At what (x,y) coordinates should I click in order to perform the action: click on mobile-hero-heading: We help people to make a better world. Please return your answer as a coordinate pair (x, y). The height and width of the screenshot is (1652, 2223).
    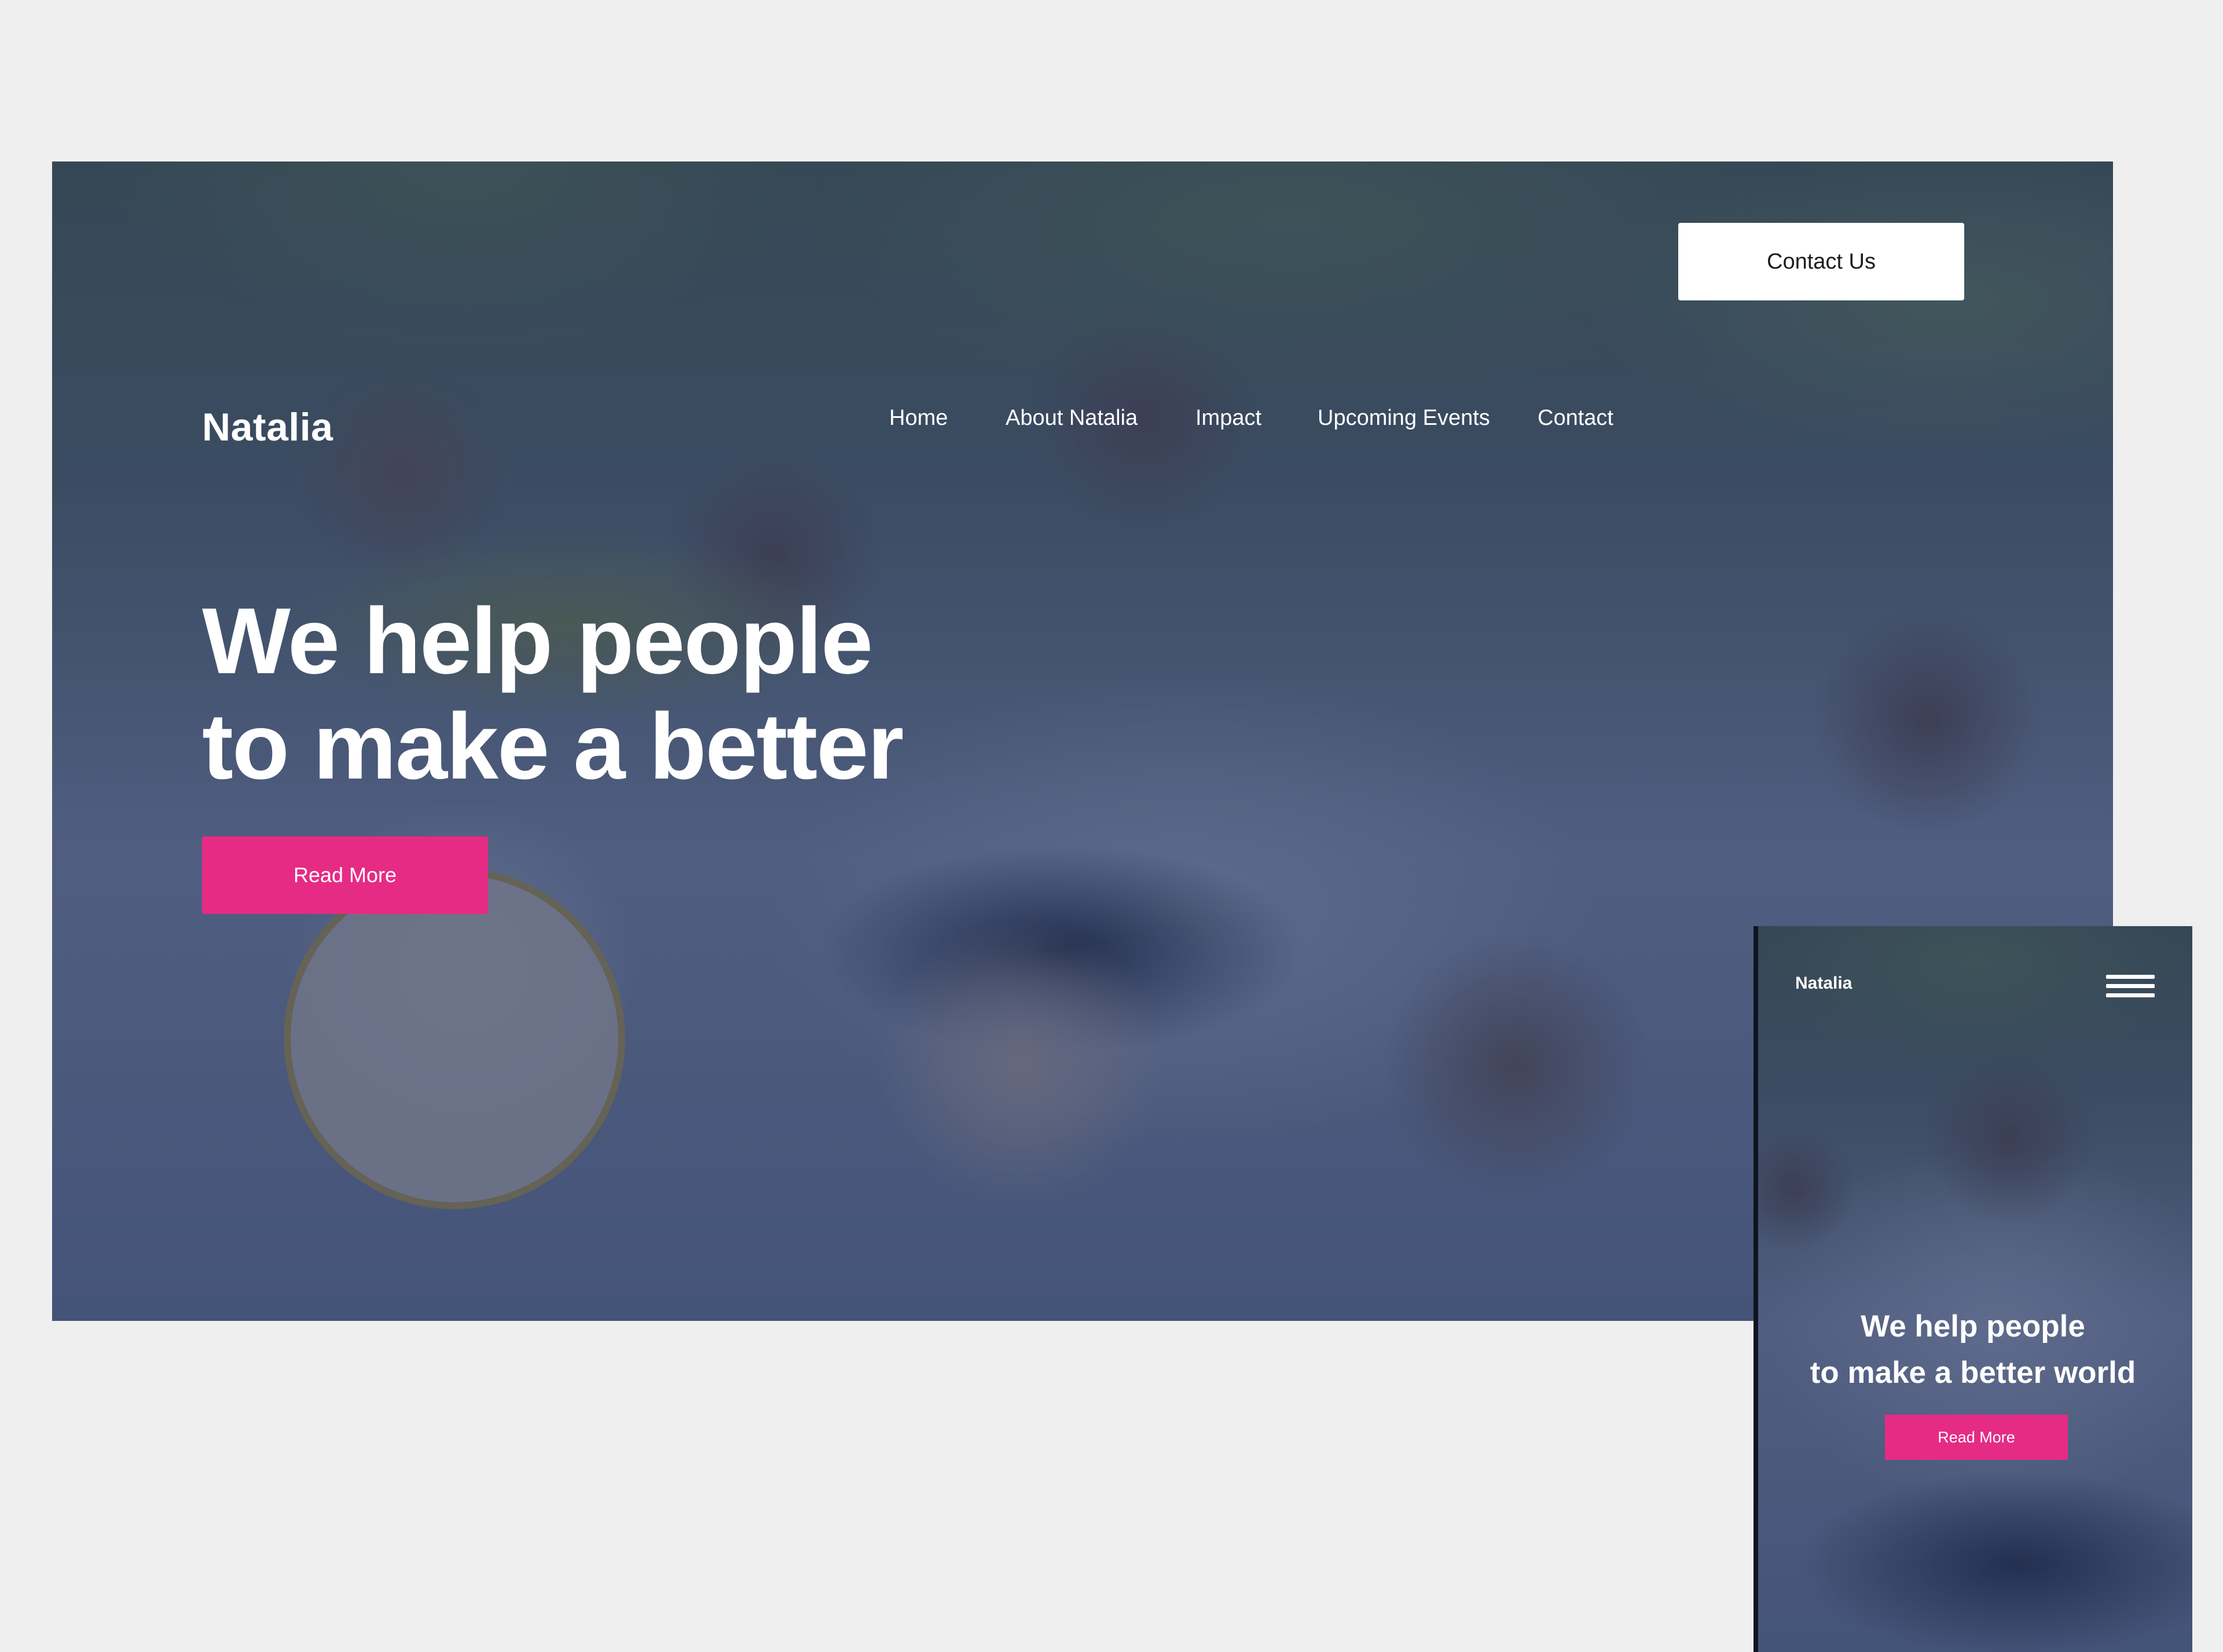
    Looking at the image, I should click on (1973, 1350).